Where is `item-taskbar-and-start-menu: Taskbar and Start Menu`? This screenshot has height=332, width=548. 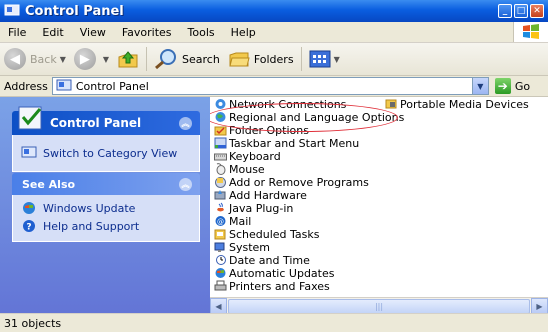 item-taskbar-and-start-menu: Taskbar and Start Menu is located at coordinates (286, 143).